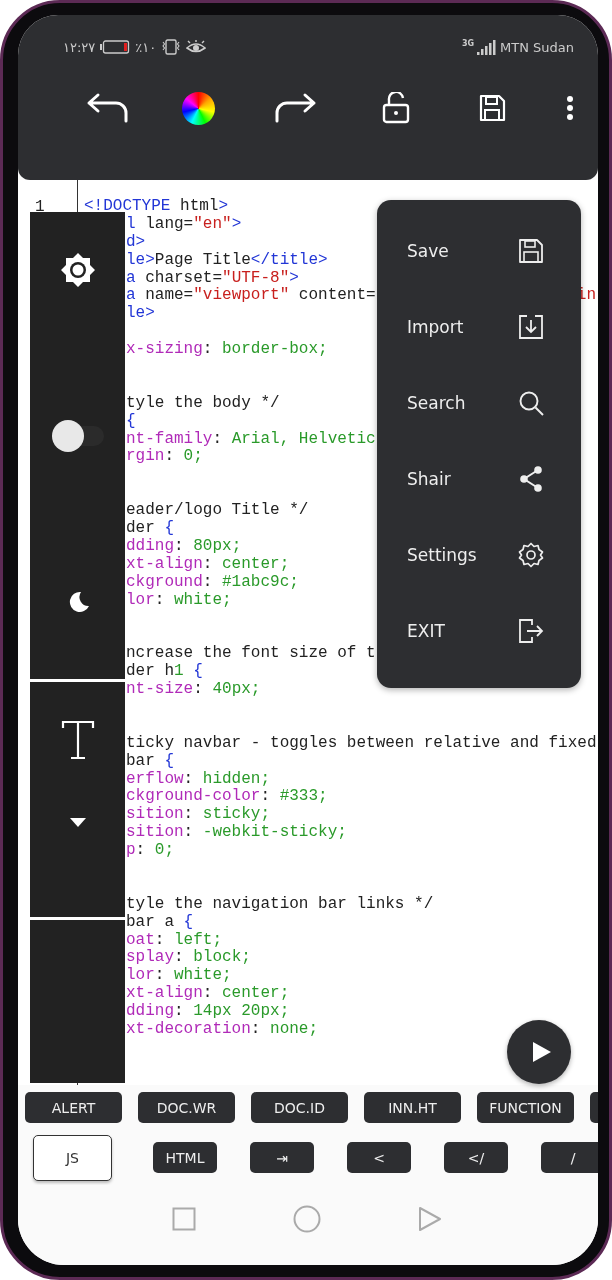 This screenshot has width=612, height=1280. I want to click on code-line: der {, so click(150, 529).